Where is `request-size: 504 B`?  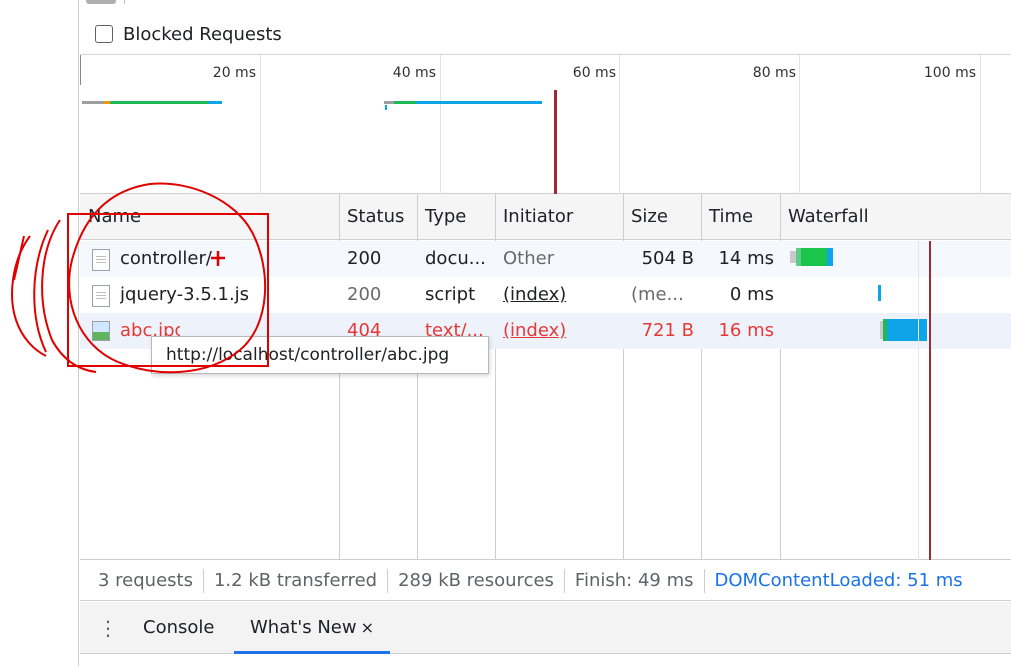 request-size: 504 B is located at coordinates (667, 258).